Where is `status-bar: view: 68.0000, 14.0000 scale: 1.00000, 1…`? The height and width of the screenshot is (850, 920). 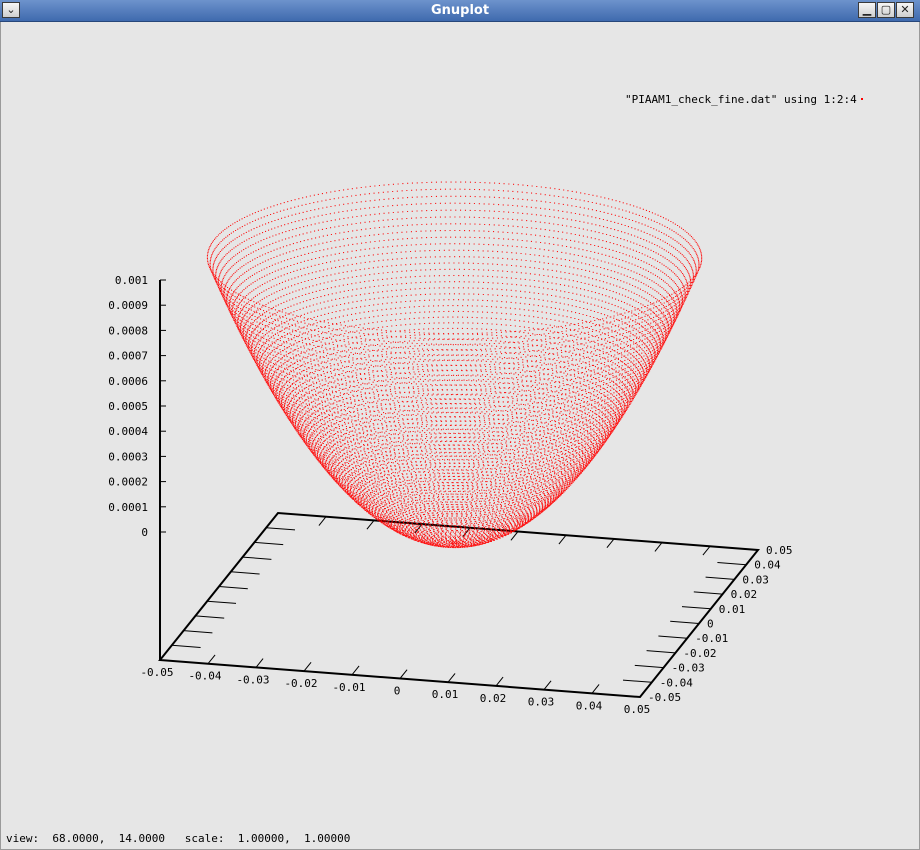 status-bar: view: 68.0000, 14.0000 scale: 1.00000, 1… is located at coordinates (178, 838).